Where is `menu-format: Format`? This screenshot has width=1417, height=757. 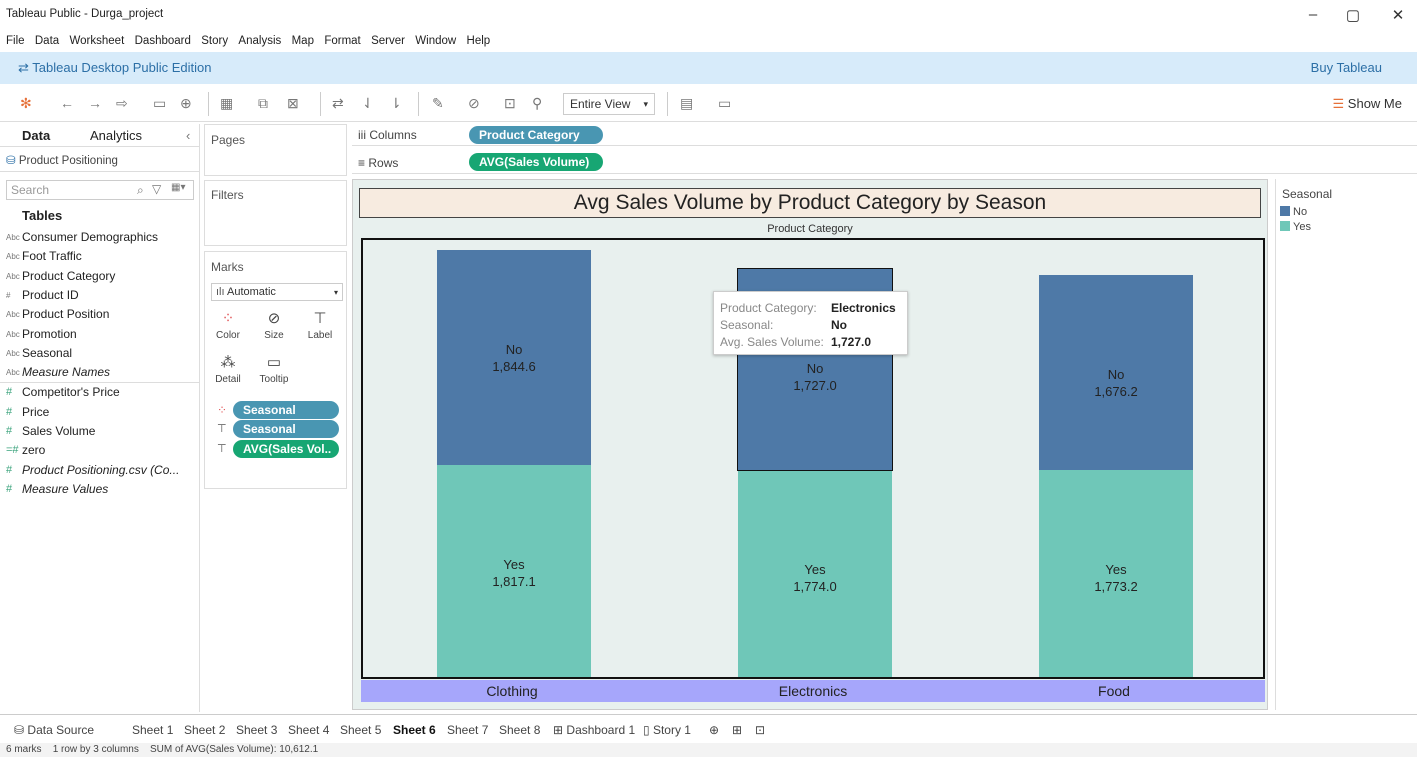 menu-format: Format is located at coordinates (342, 41).